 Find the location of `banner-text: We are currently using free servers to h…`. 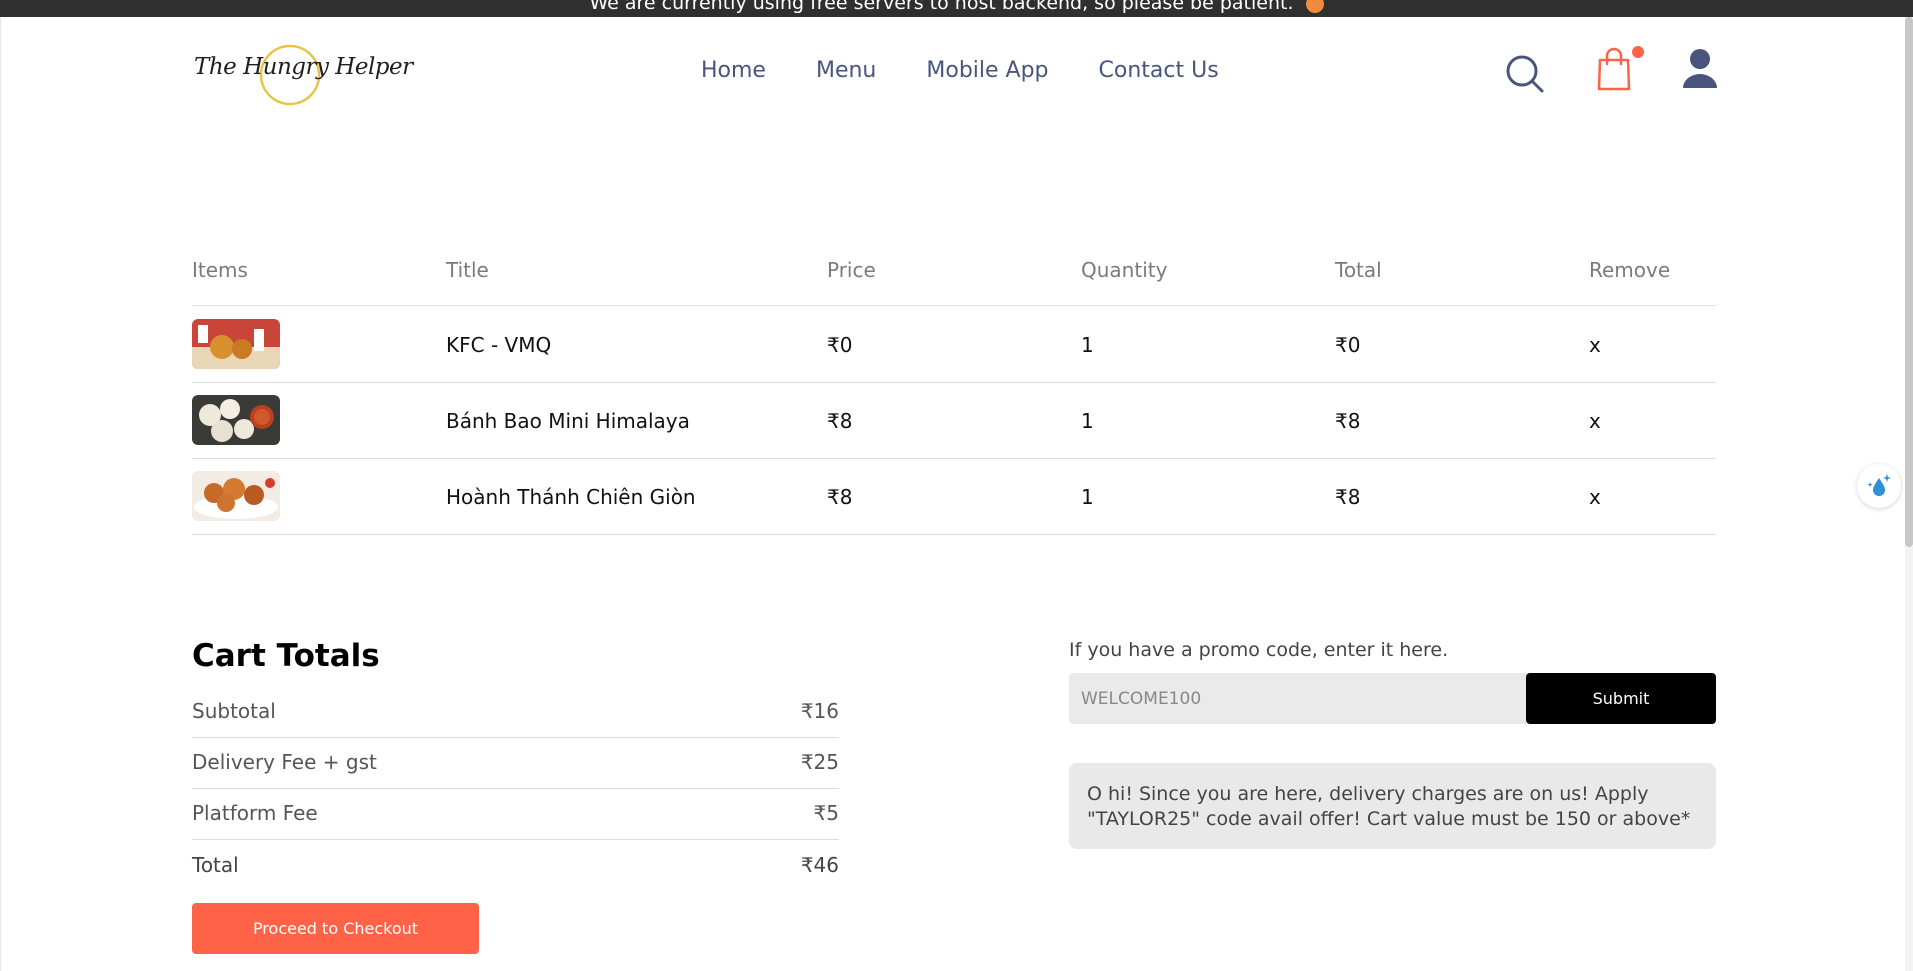

banner-text: We are currently using free servers to h… is located at coordinates (941, 7).